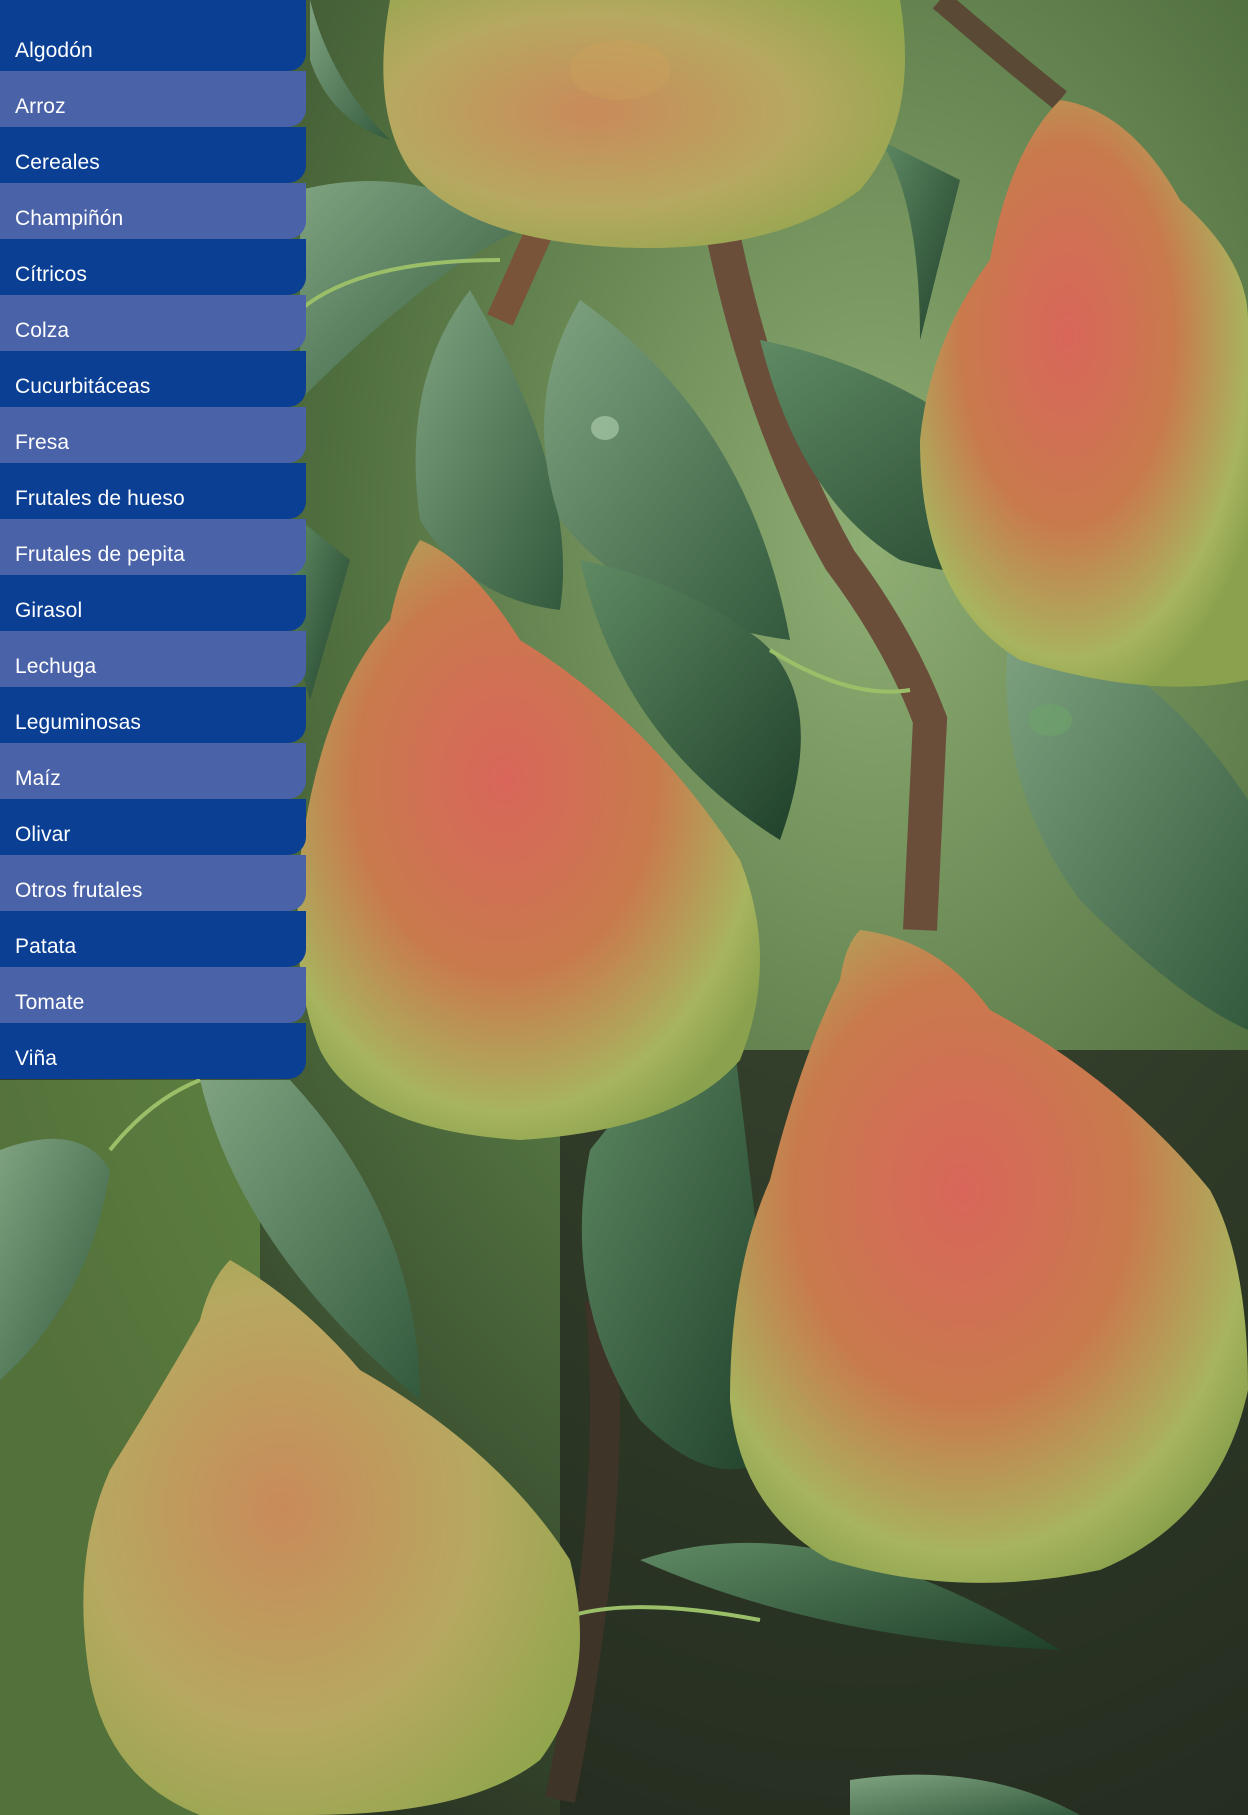 The width and height of the screenshot is (1248, 1815). What do you see at coordinates (153, 99) in the screenshot?
I see `menu-item-arroz: Arroz` at bounding box center [153, 99].